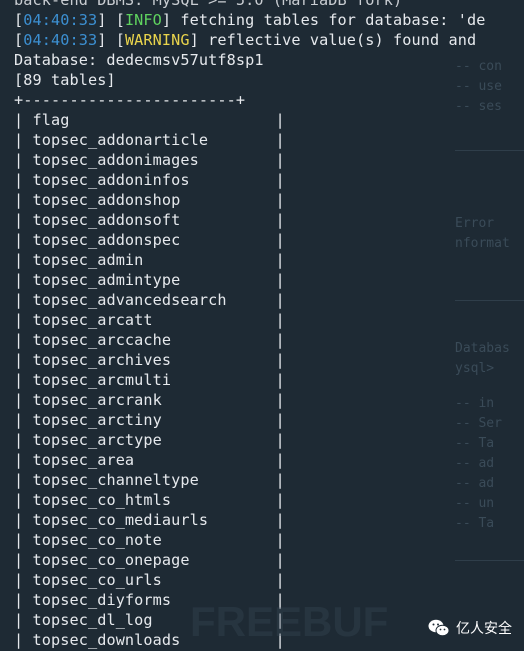 This screenshot has height=651, width=524. What do you see at coordinates (102, 380) in the screenshot?
I see `table-name-cell: topsec_arcmulti` at bounding box center [102, 380].